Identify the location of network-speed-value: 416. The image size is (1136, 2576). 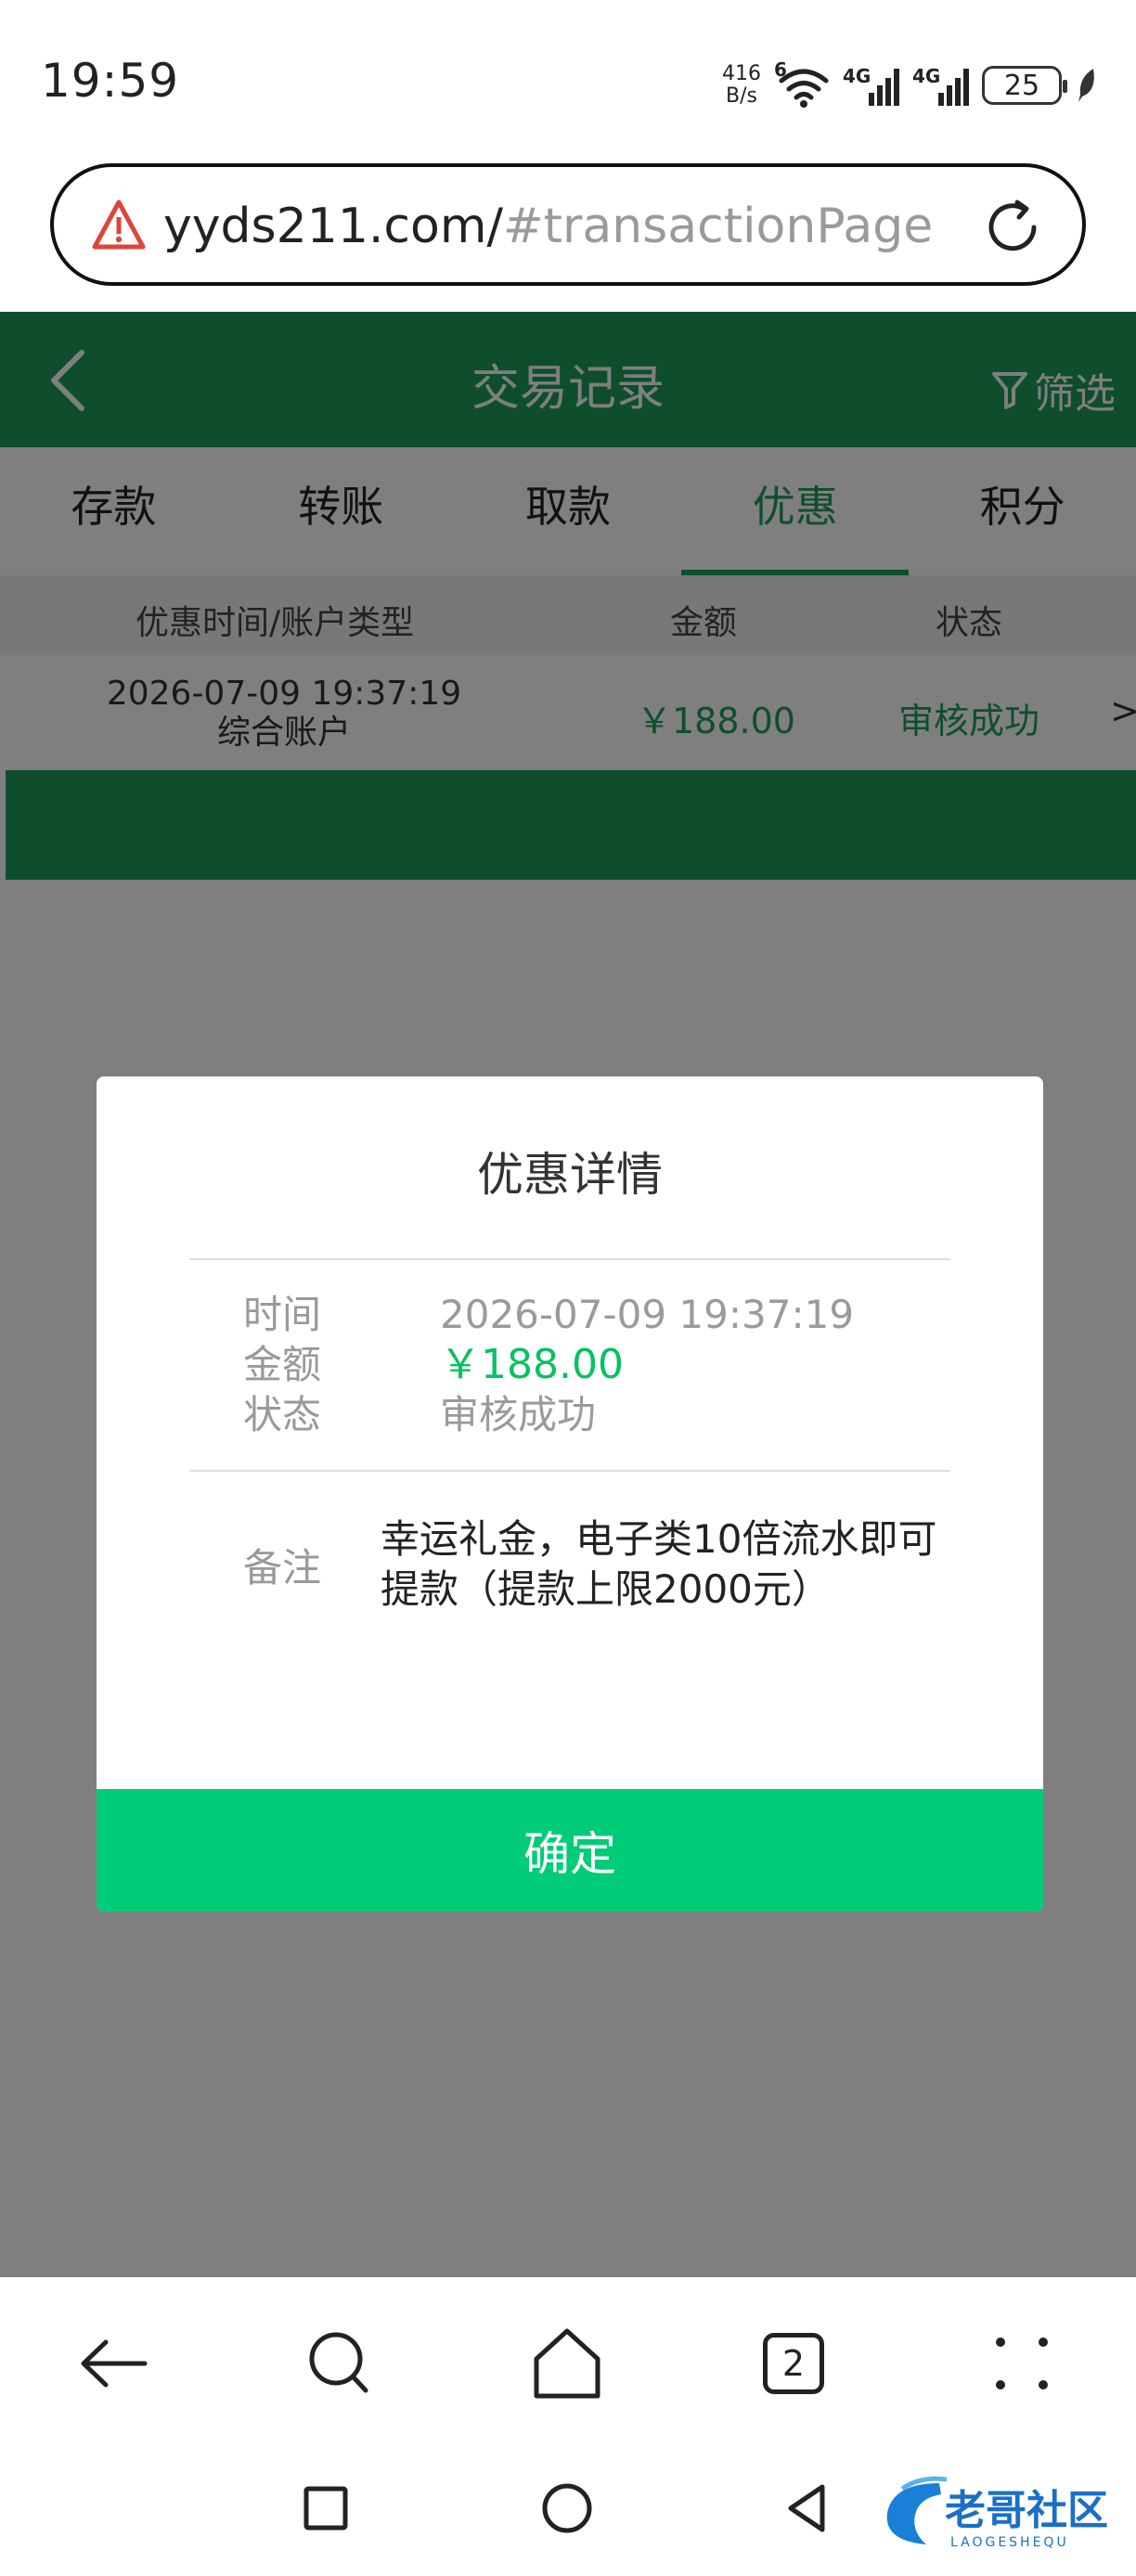
(741, 73).